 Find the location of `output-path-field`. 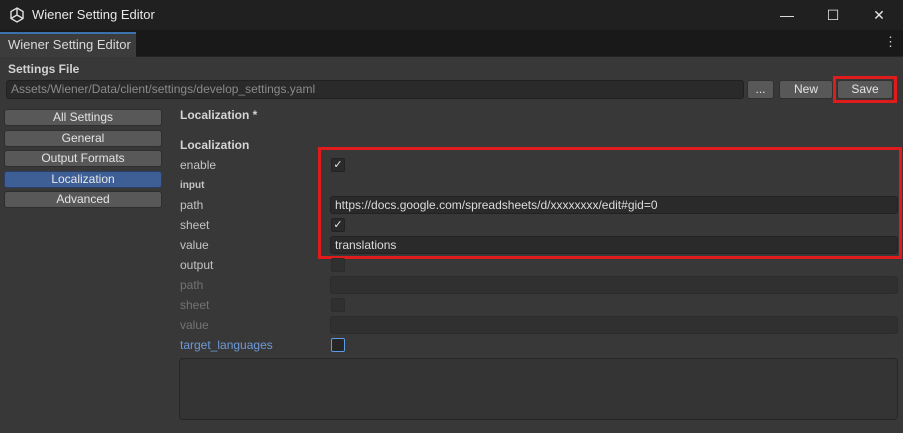

output-path-field is located at coordinates (614, 285).